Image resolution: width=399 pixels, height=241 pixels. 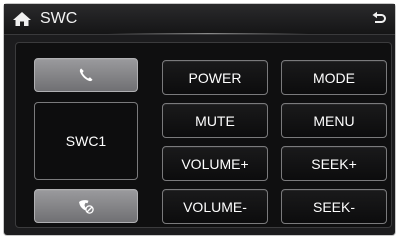 I want to click on page-title: SWC, so click(x=59, y=18).